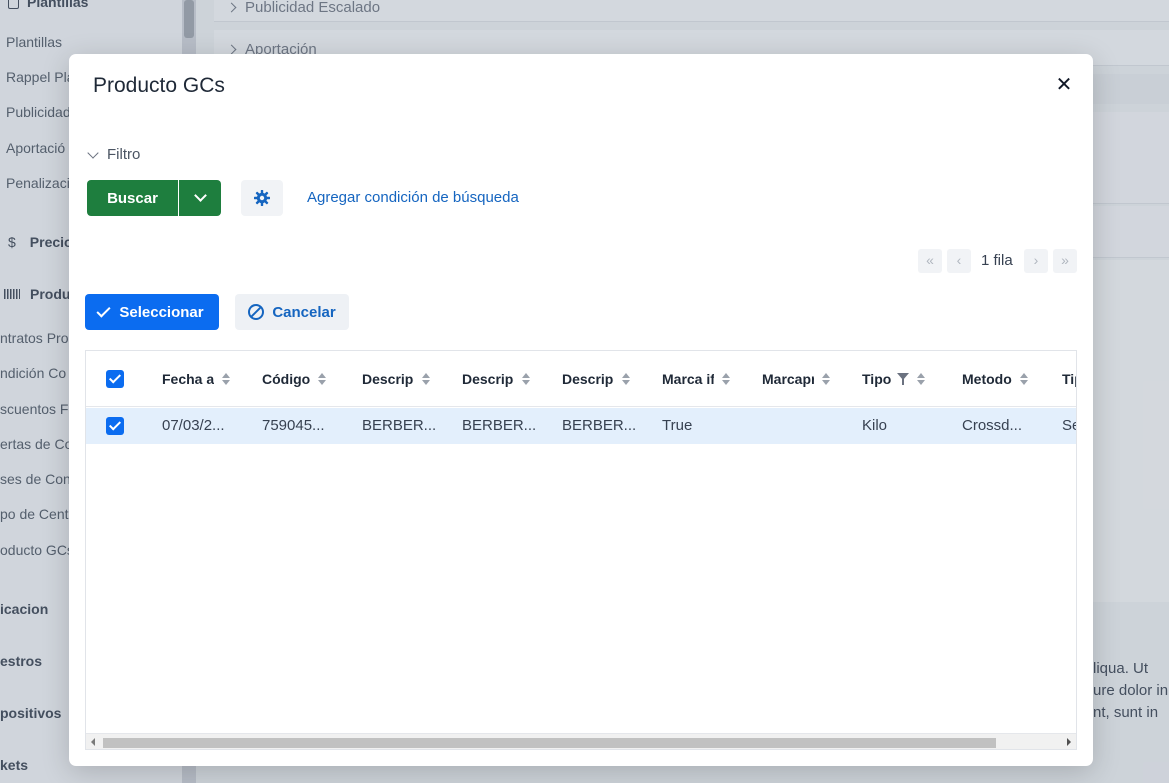 The width and height of the screenshot is (1169, 783). Describe the element at coordinates (688, 379) in the screenshot. I see `column-label: Marca if` at that location.